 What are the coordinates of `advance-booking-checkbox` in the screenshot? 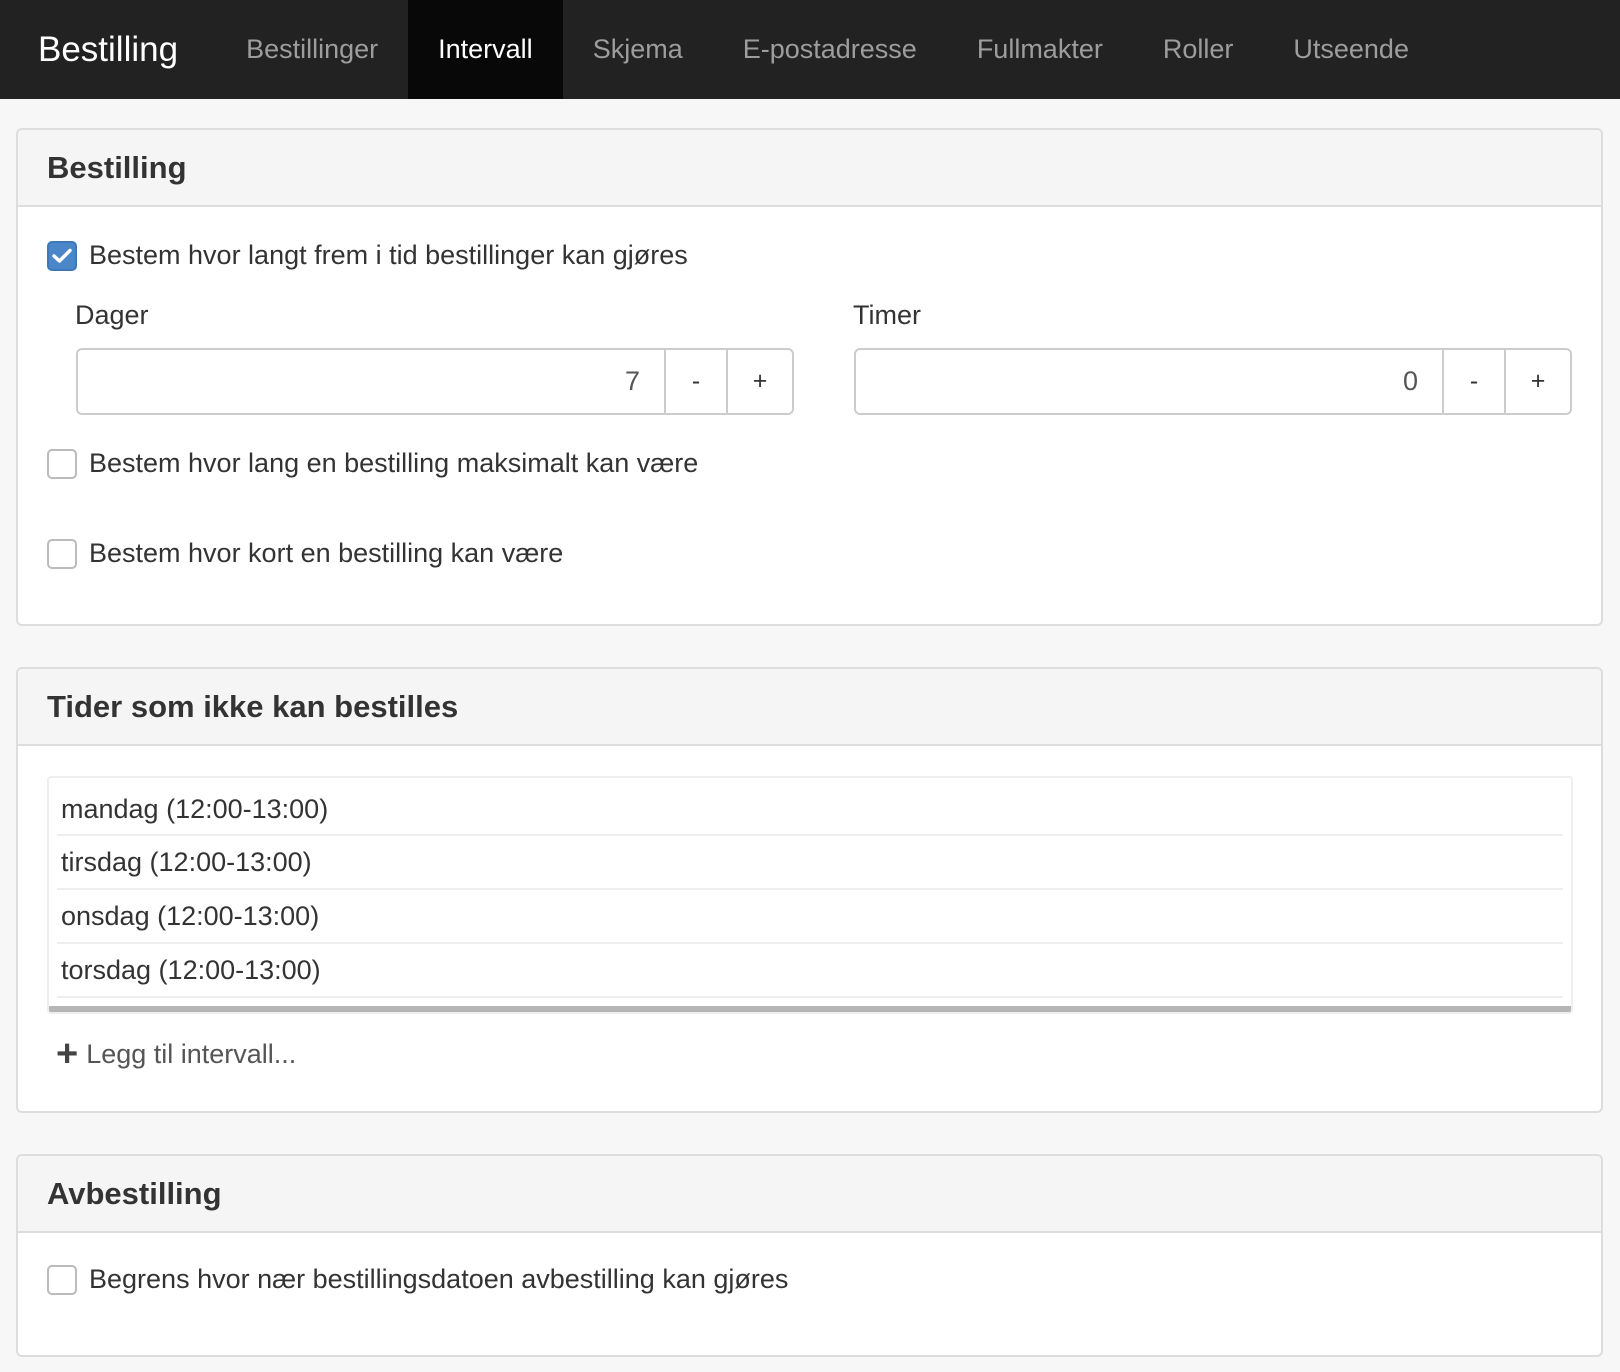 It's located at (62, 255).